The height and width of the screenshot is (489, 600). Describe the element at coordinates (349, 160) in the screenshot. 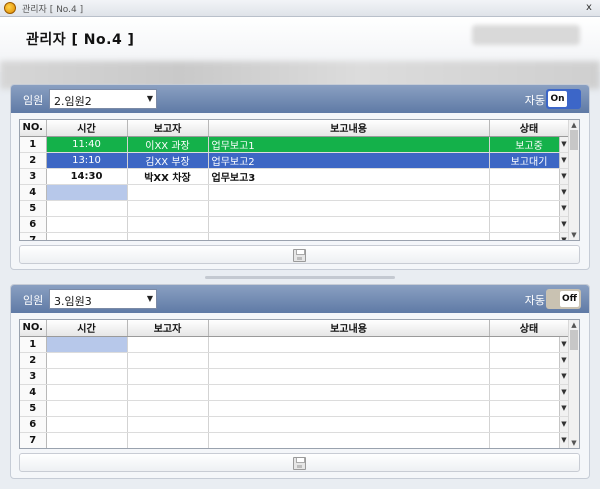

I see `content-cell: 업무보고2` at that location.